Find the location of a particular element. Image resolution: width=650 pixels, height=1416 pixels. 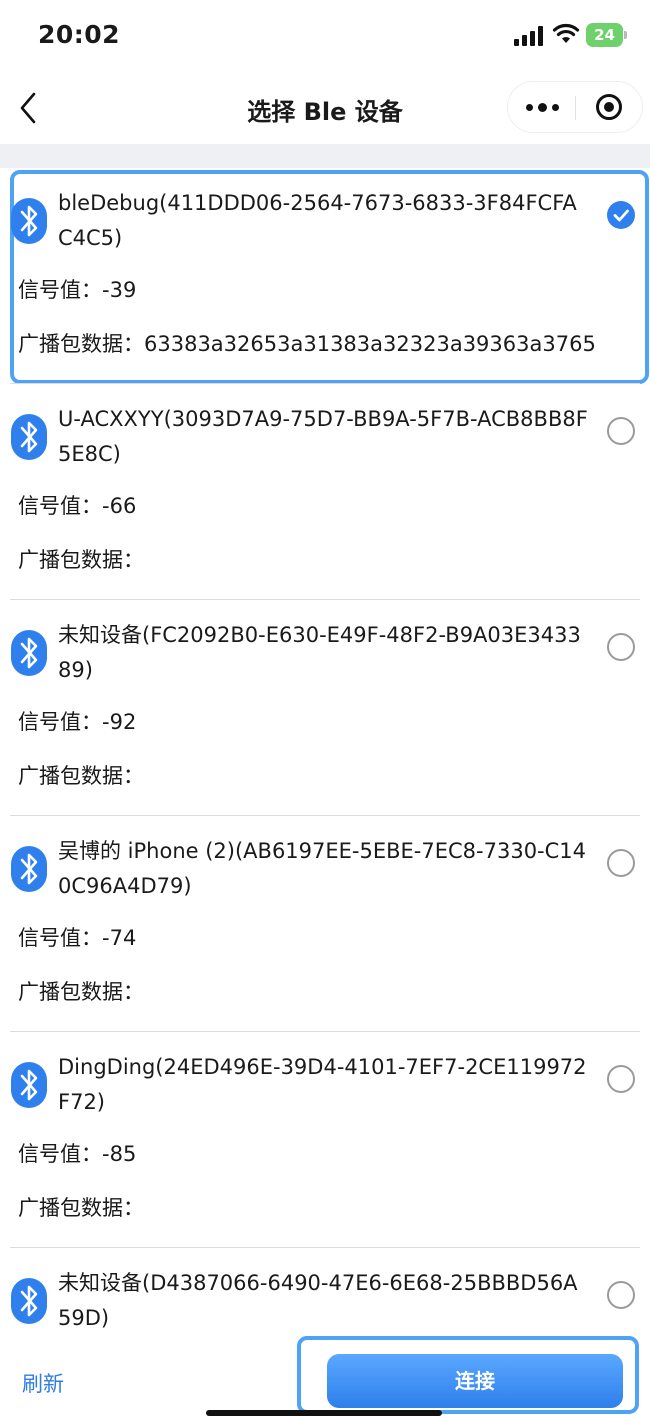

signal-icon is located at coordinates (530, 36).